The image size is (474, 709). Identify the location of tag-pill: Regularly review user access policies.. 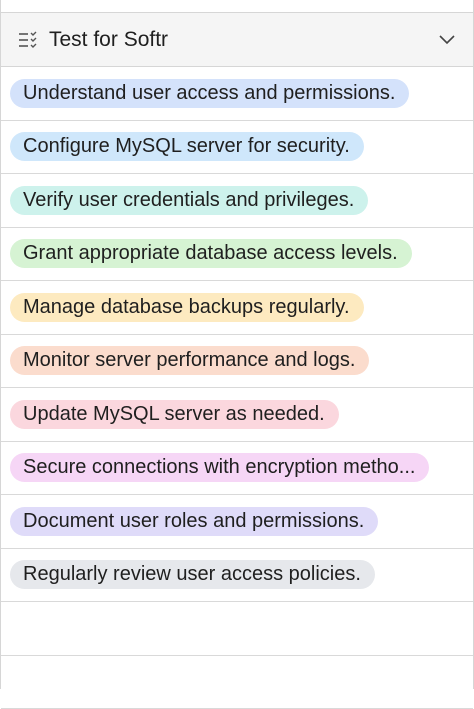
(192, 574).